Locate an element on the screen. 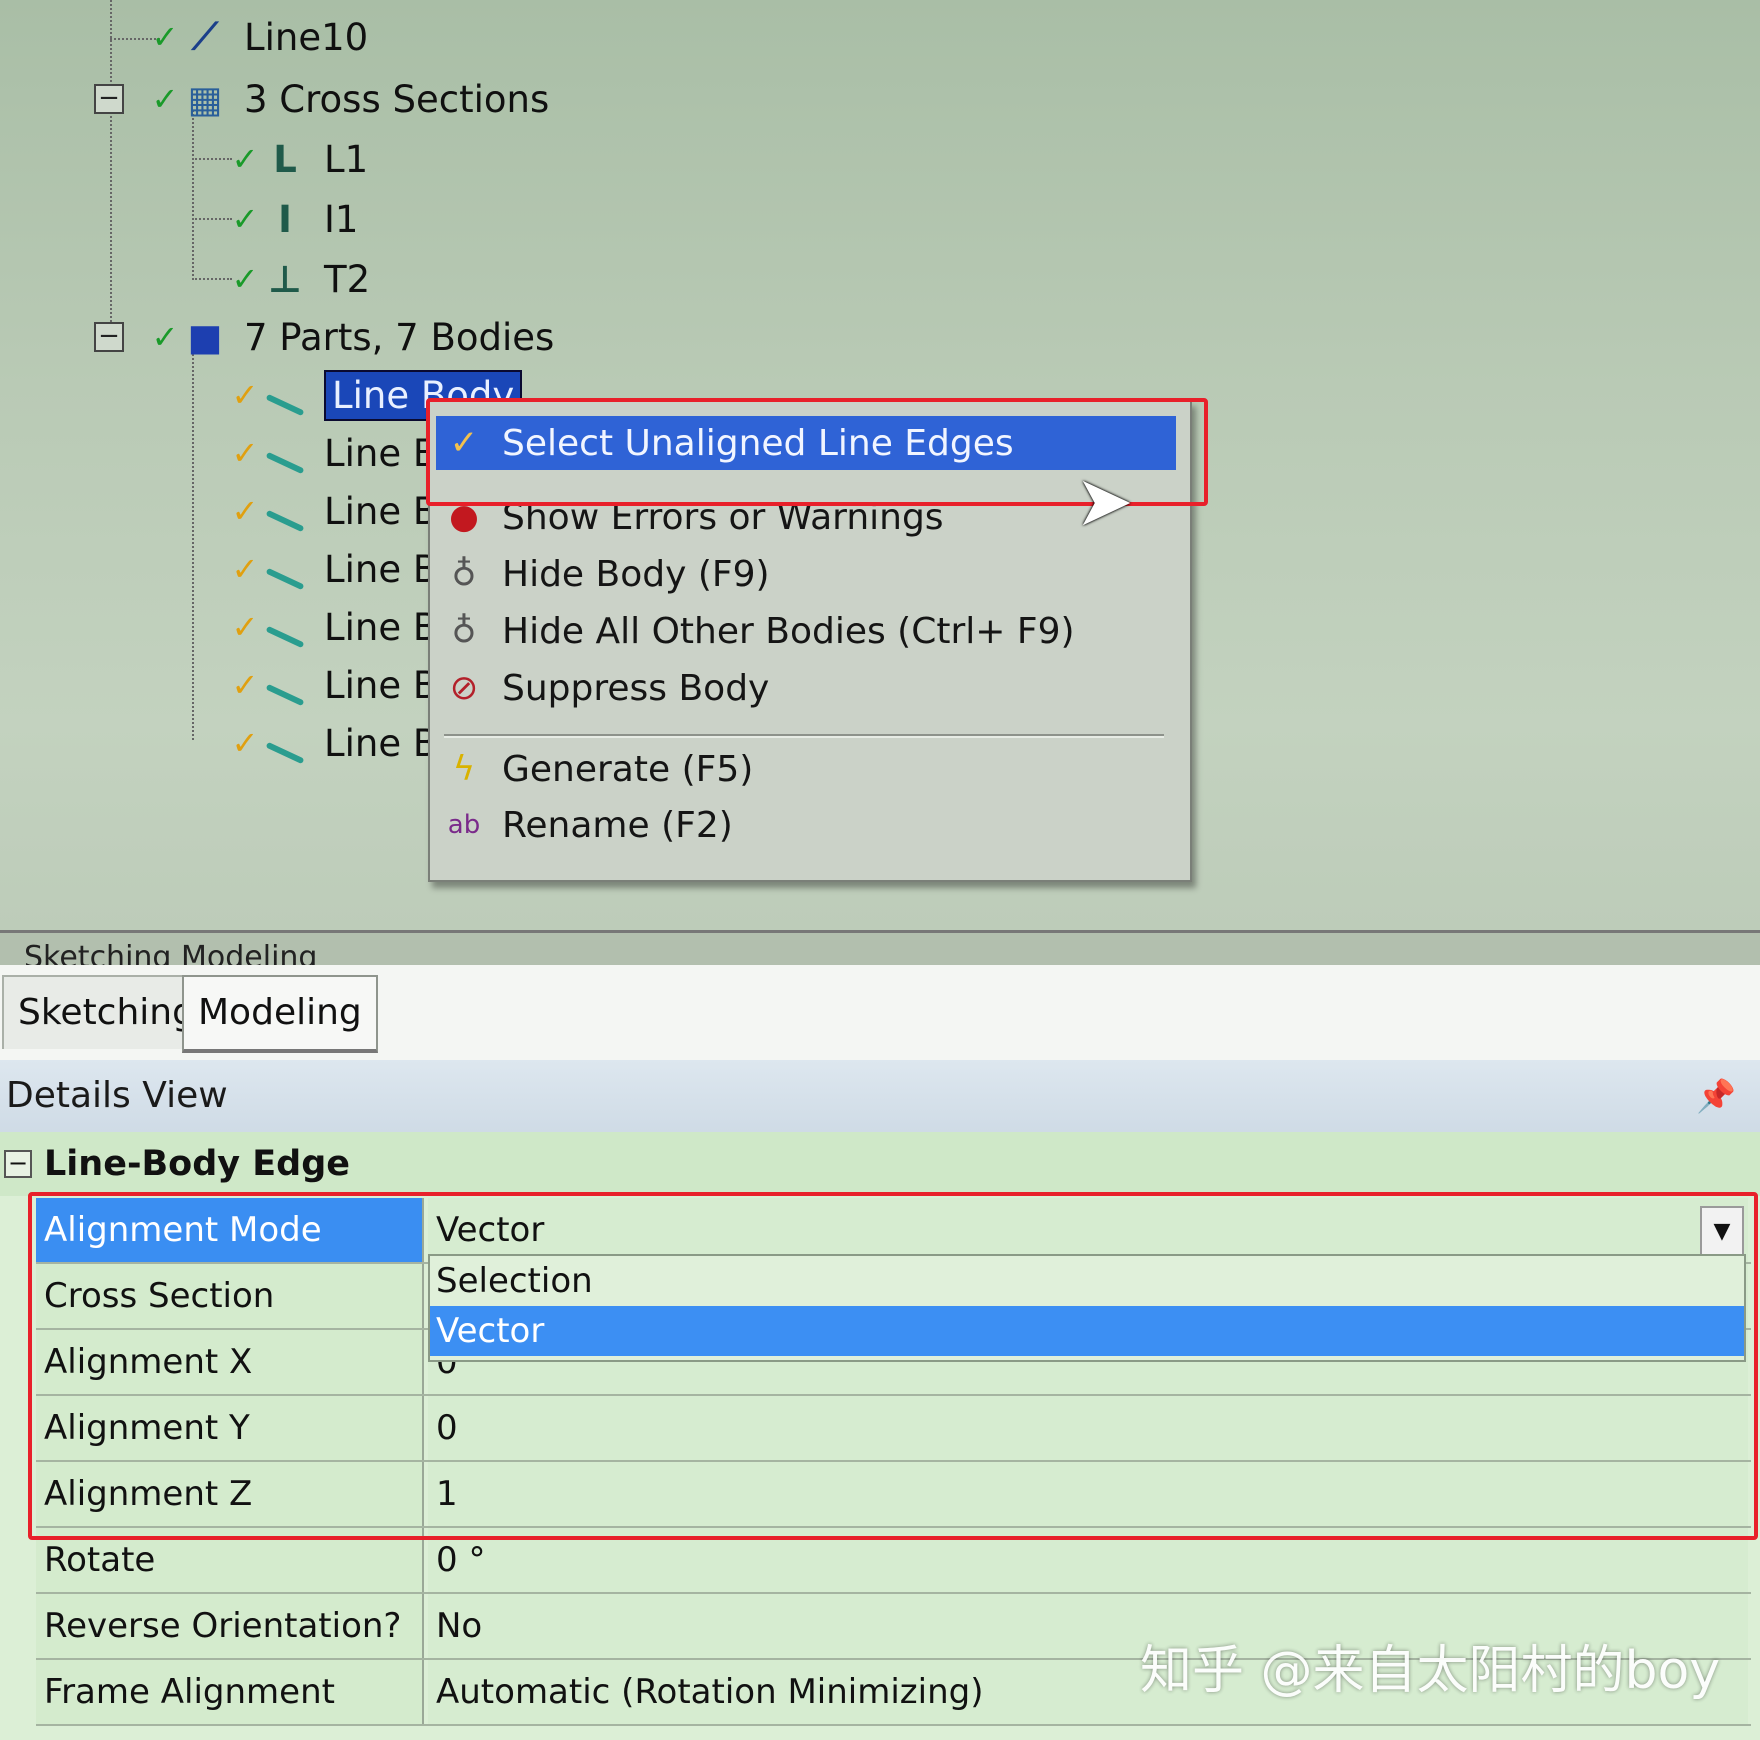 This screenshot has width=1760, height=1740. tab-sketching: Sketching is located at coordinates (106, 1012).